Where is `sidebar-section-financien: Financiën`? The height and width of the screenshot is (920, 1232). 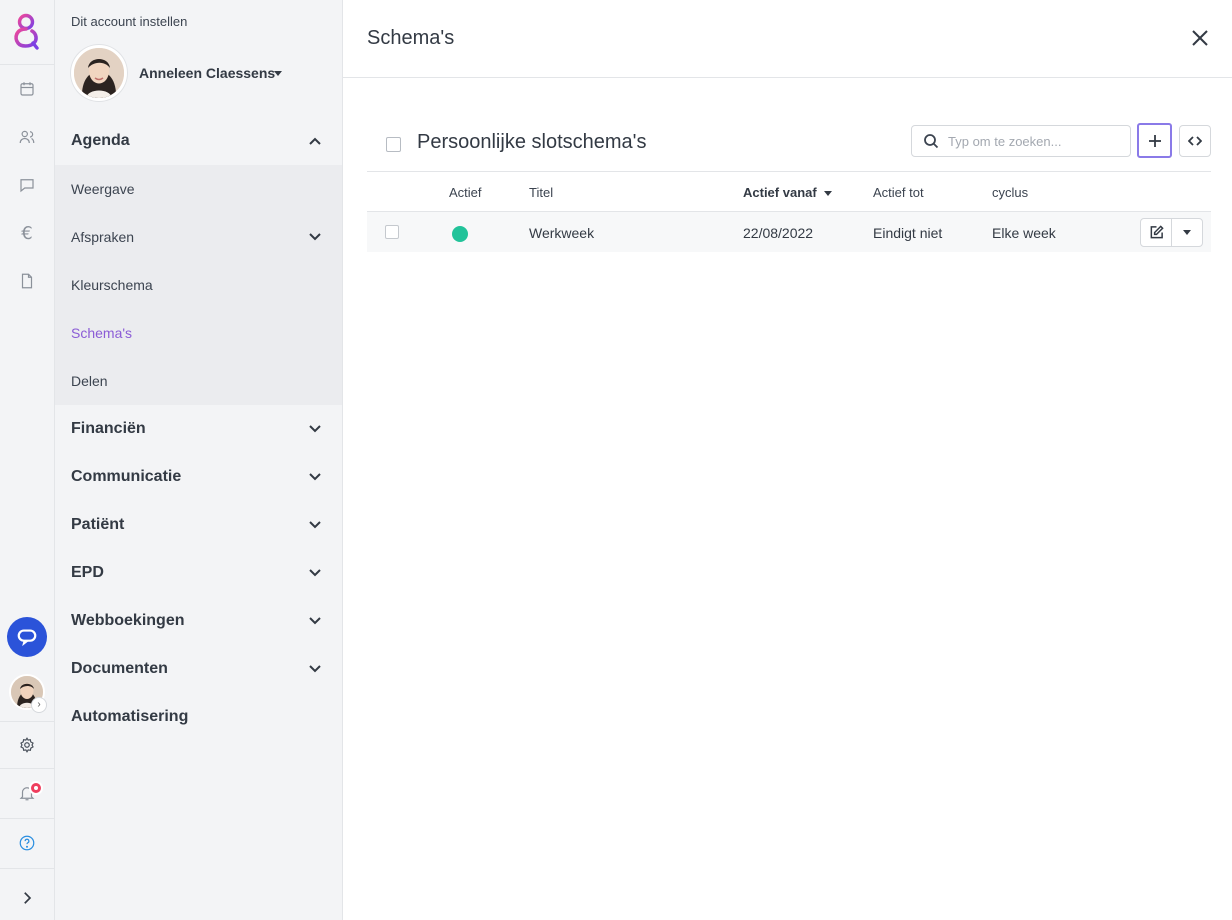 sidebar-section-financien: Financiën is located at coordinates (198, 429).